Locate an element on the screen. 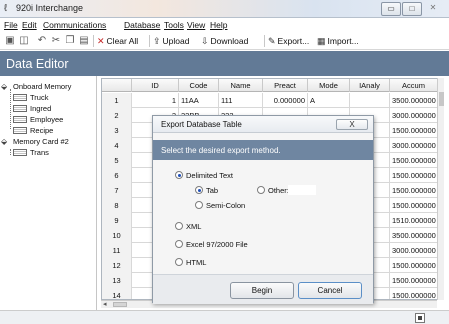 The image size is (449, 324). grid-vertical-scrollbar is located at coordinates (440, 189).